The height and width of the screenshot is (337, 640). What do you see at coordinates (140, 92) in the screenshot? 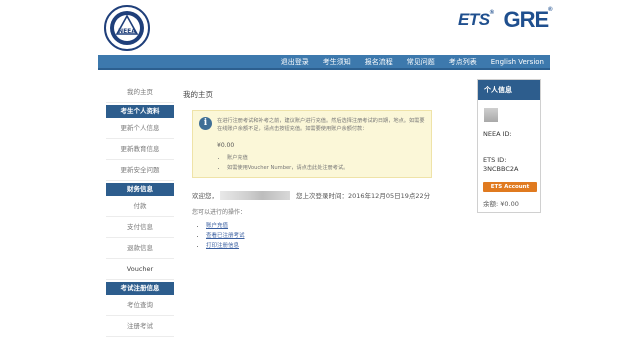
I see `sidebar-item-home: 我的主页` at bounding box center [140, 92].